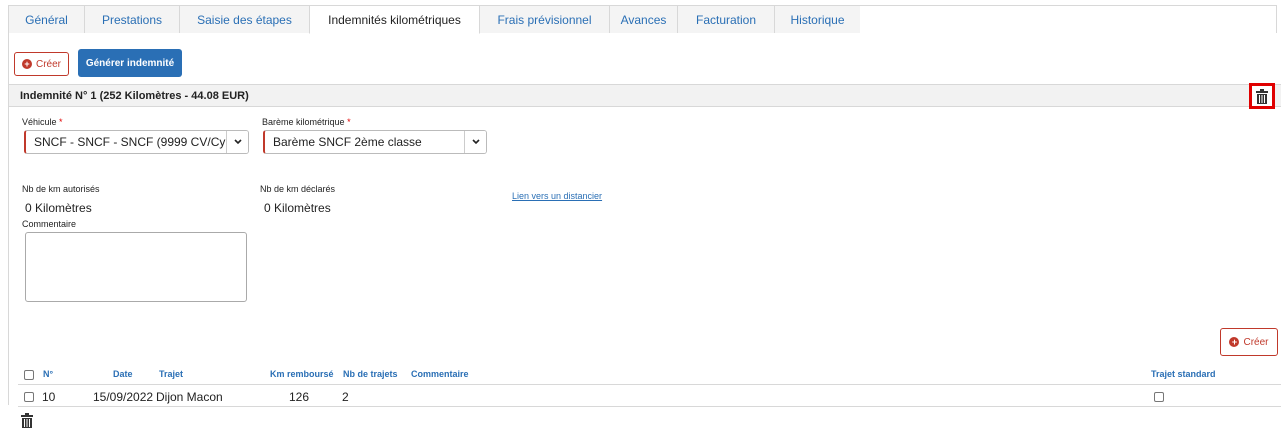 This screenshot has width=1281, height=432. Describe the element at coordinates (58, 208) in the screenshot. I see `km-autorises-value: 0 Kilomètres` at that location.